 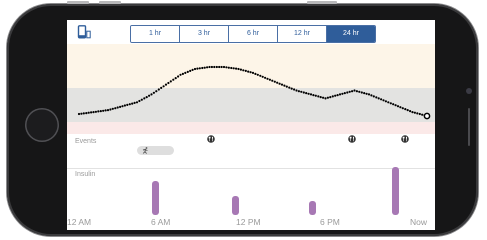 I want to click on home-button, so click(x=42, y=125).